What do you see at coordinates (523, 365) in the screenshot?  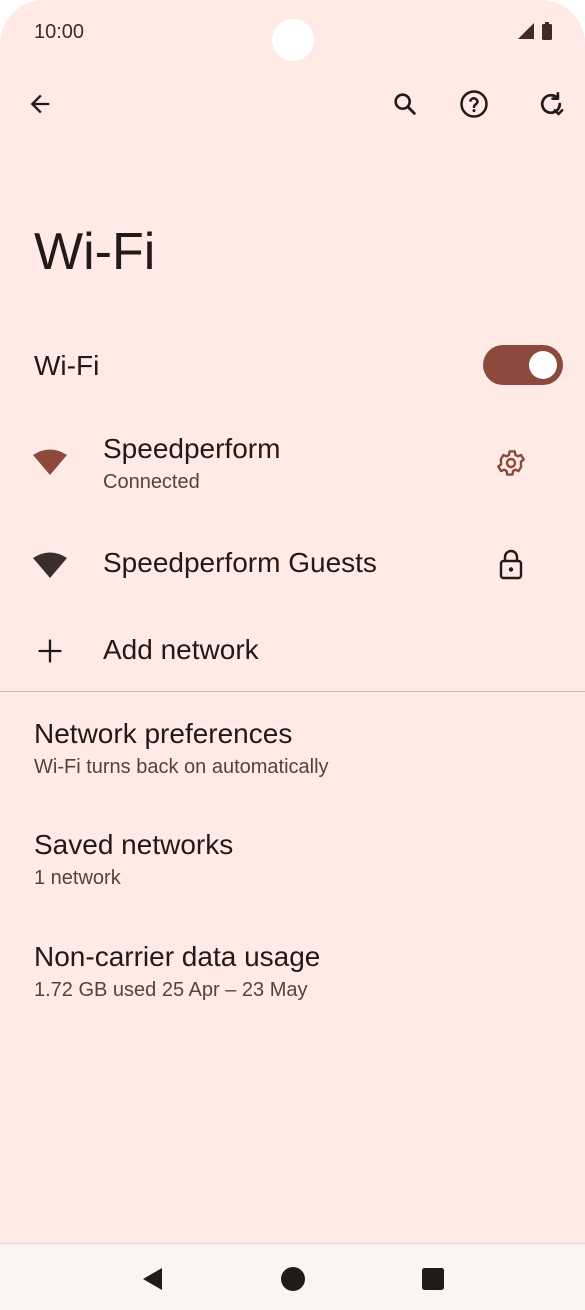 I see `wifi-toggle-switch` at bounding box center [523, 365].